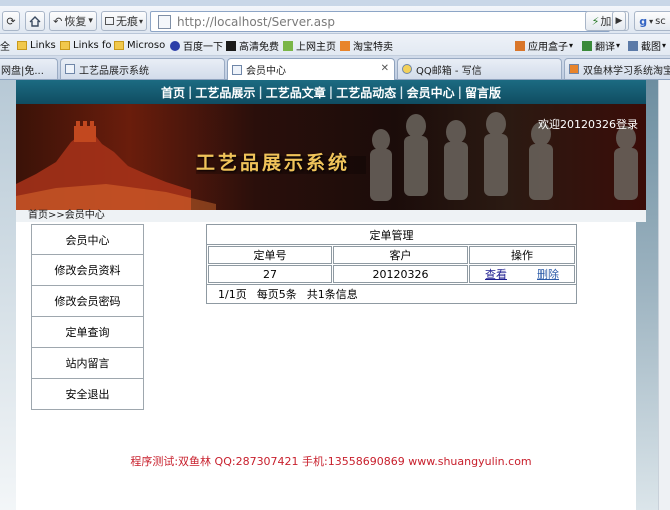 Image resolution: width=670 pixels, height=510 pixels. Describe the element at coordinates (601, 45) in the screenshot. I see `translate-button: 翻译 ▾` at that location.